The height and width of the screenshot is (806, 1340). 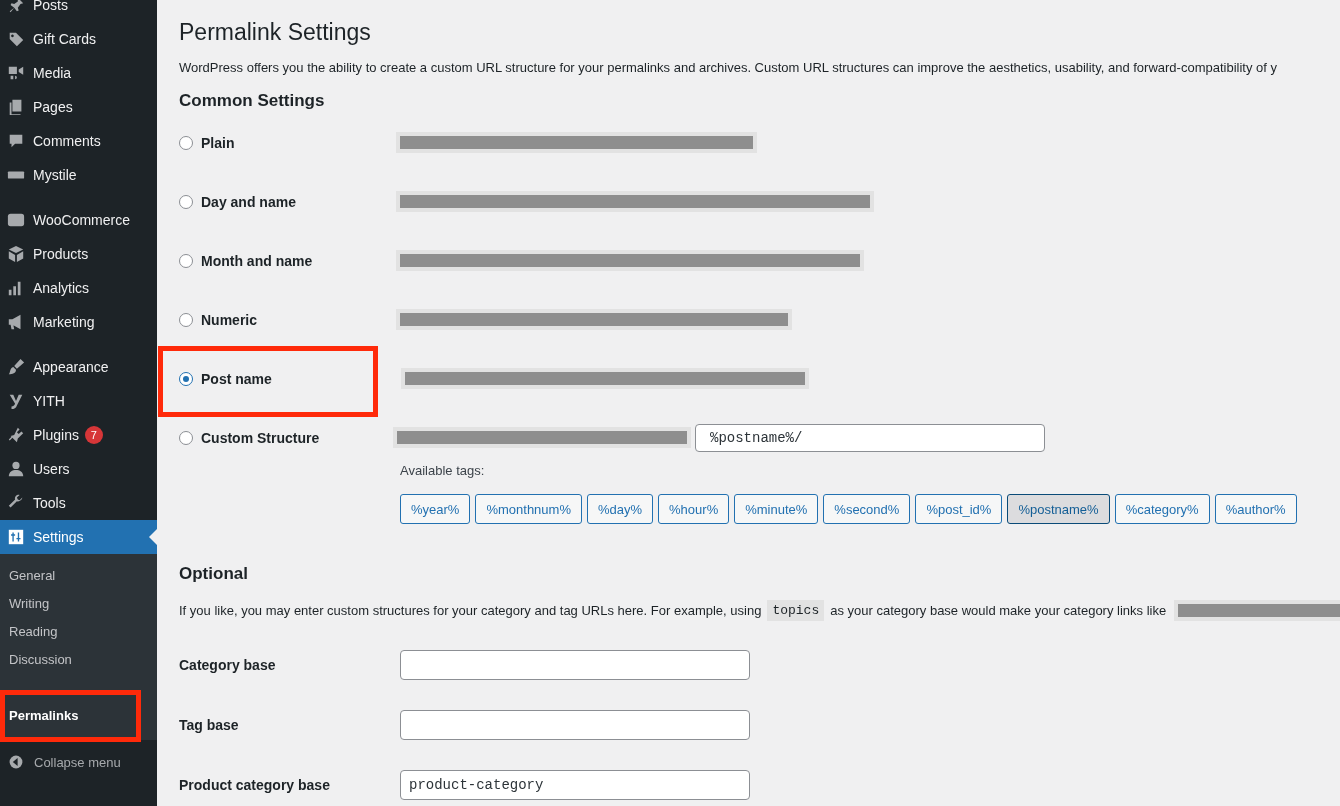 I want to click on option-label: Plain, so click(x=218, y=142).